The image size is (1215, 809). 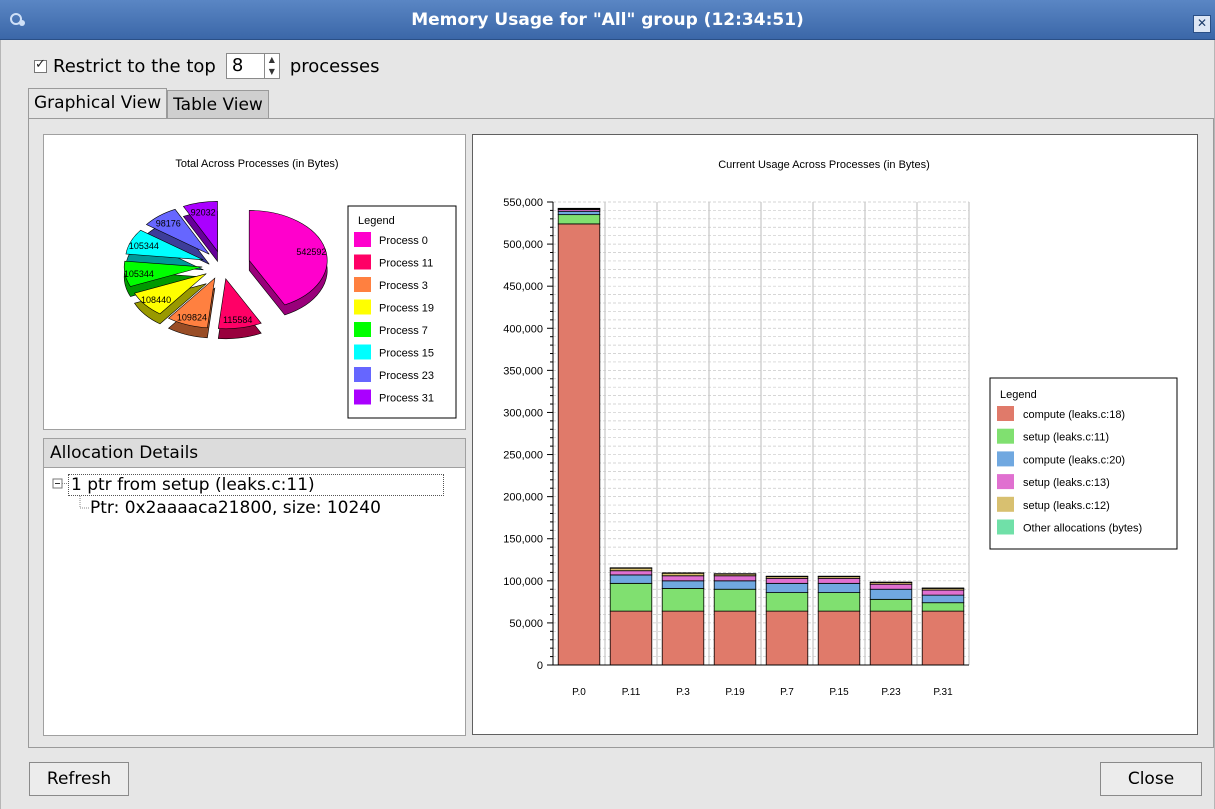 I want to click on top-count-spinbox: 8 ▲ ▼, so click(x=252, y=66).